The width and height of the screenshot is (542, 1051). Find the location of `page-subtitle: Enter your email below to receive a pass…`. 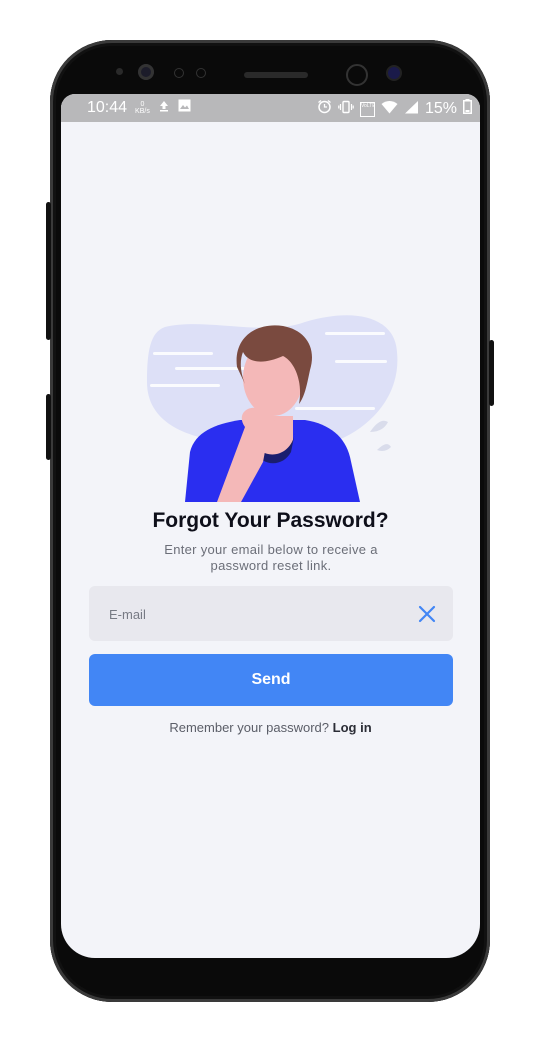

page-subtitle: Enter your email below to receive a pass… is located at coordinates (271, 558).